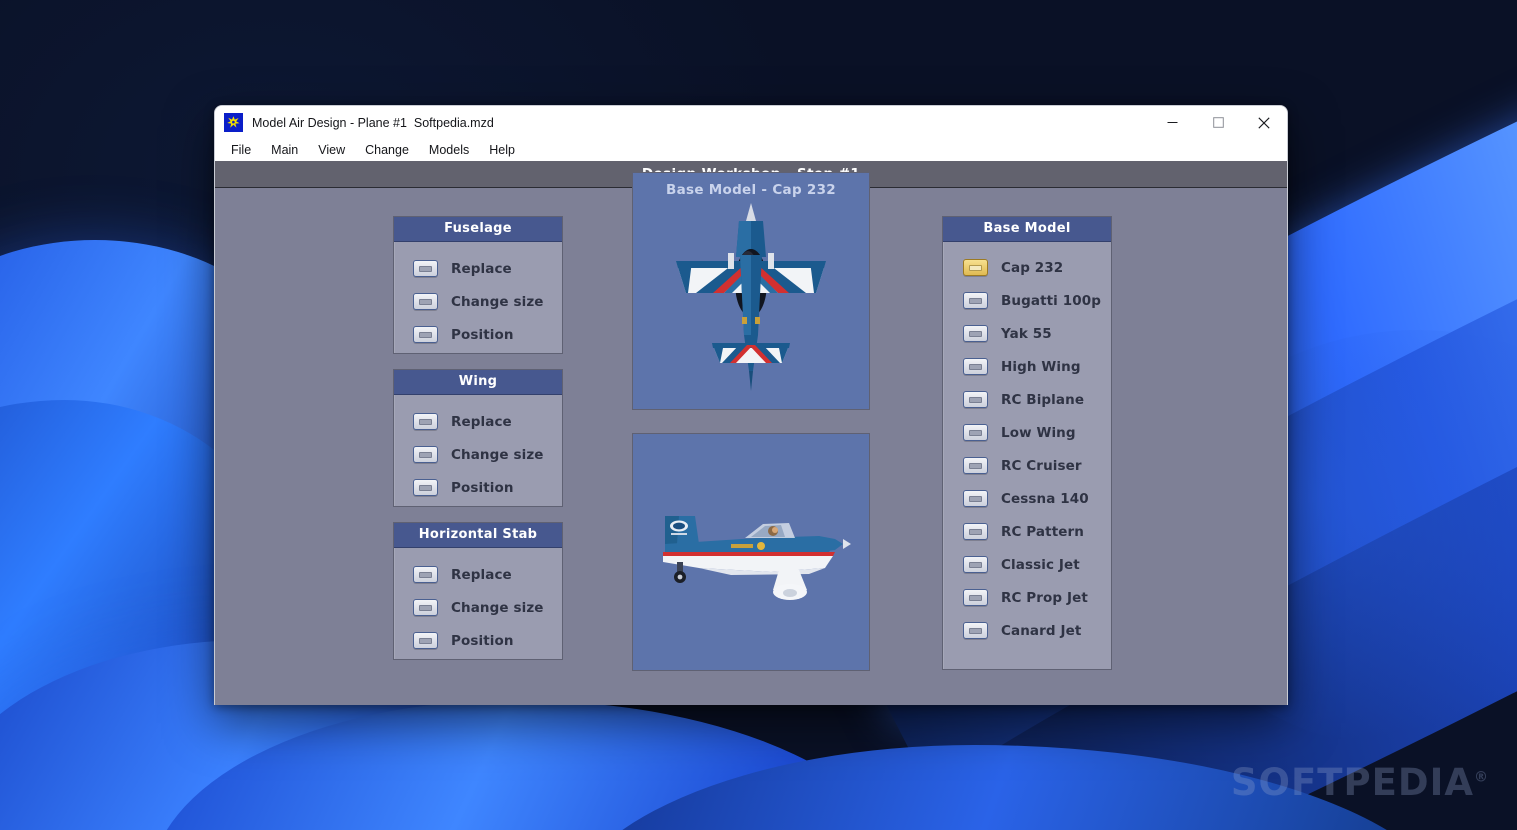 The image size is (1517, 830). I want to click on list-item-label: Cessna 140, so click(1045, 498).